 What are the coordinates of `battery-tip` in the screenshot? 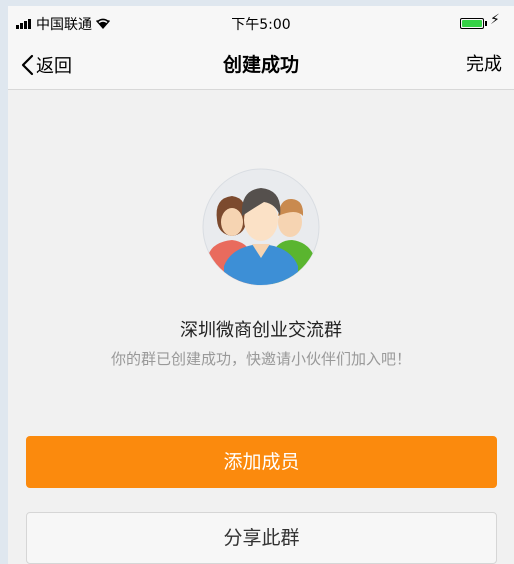 It's located at (486, 23).